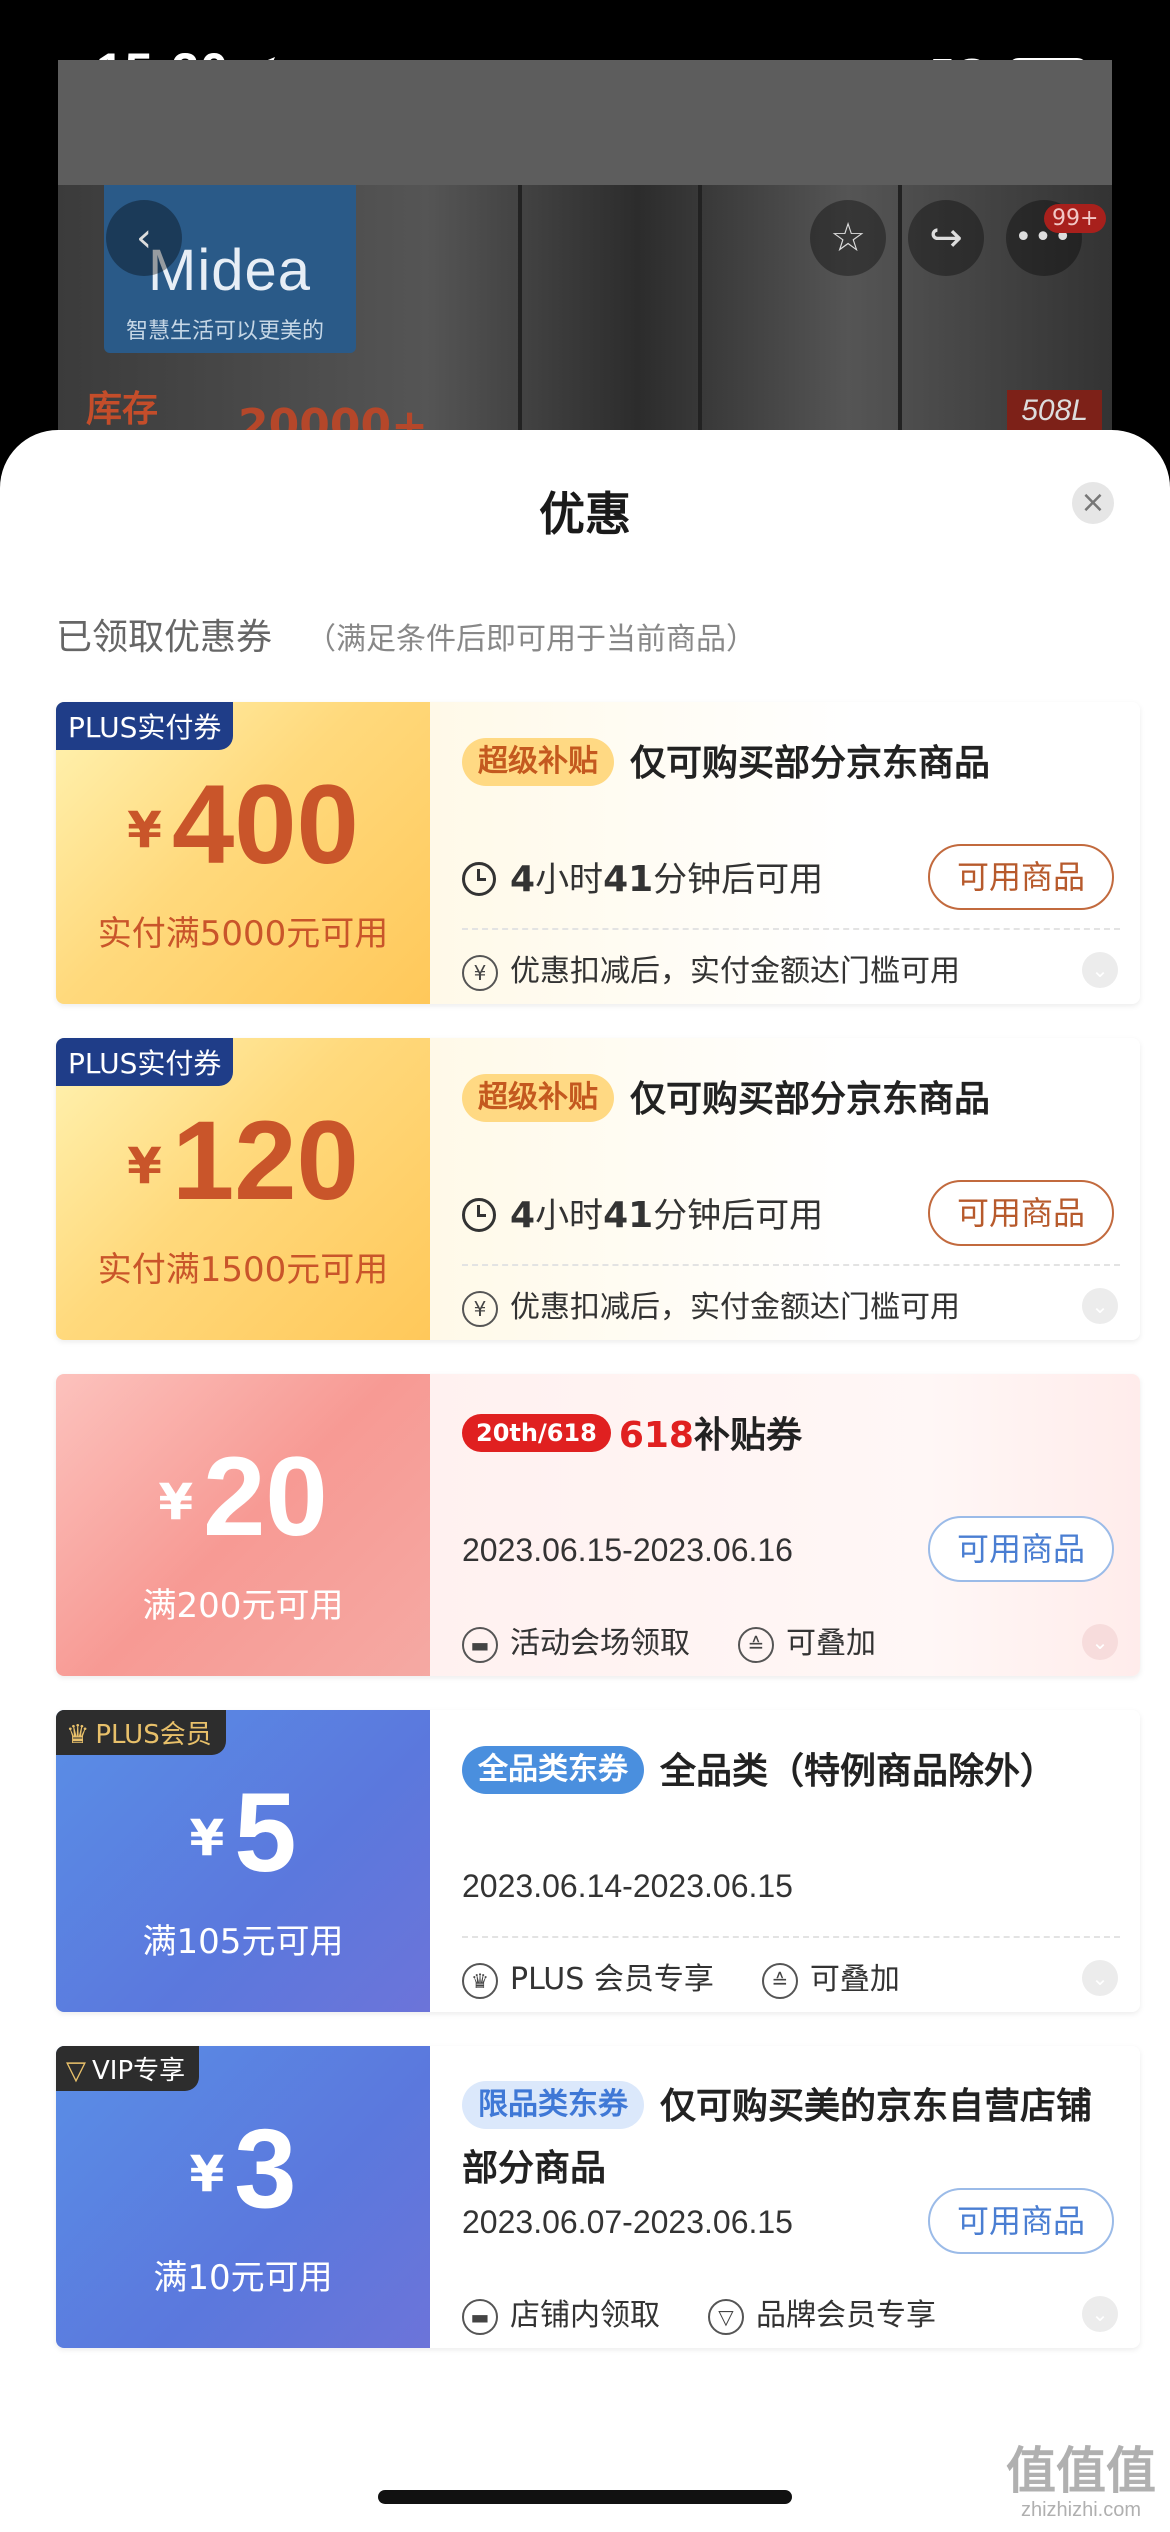 This screenshot has width=1170, height=2532. Describe the element at coordinates (141, 1732) in the screenshot. I see `coupon-corner-tag: ♛ PLUS会员` at that location.